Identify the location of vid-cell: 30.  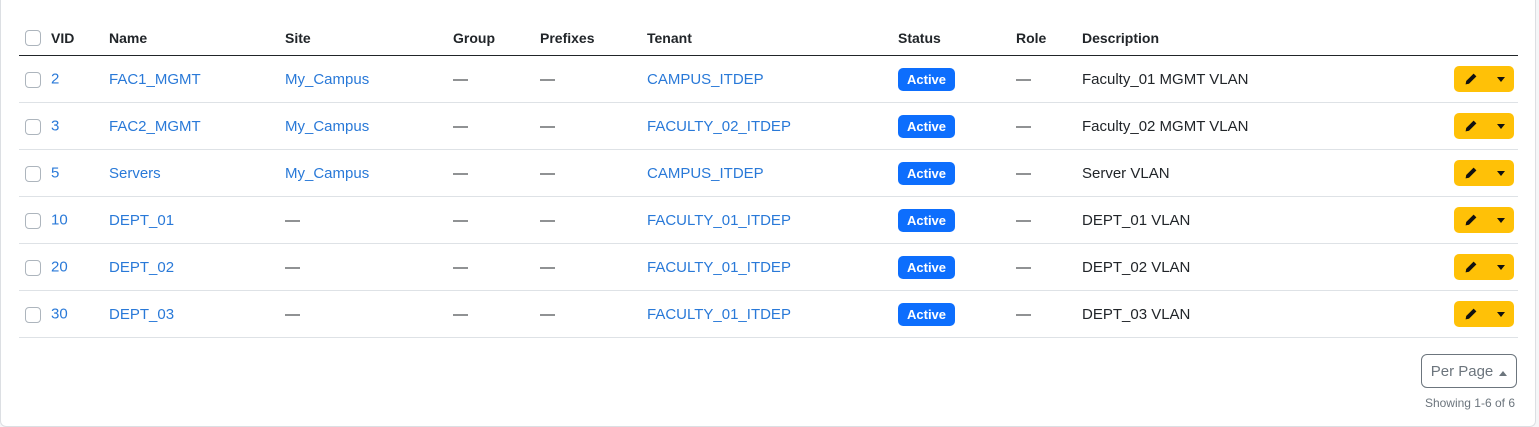
(64, 314).